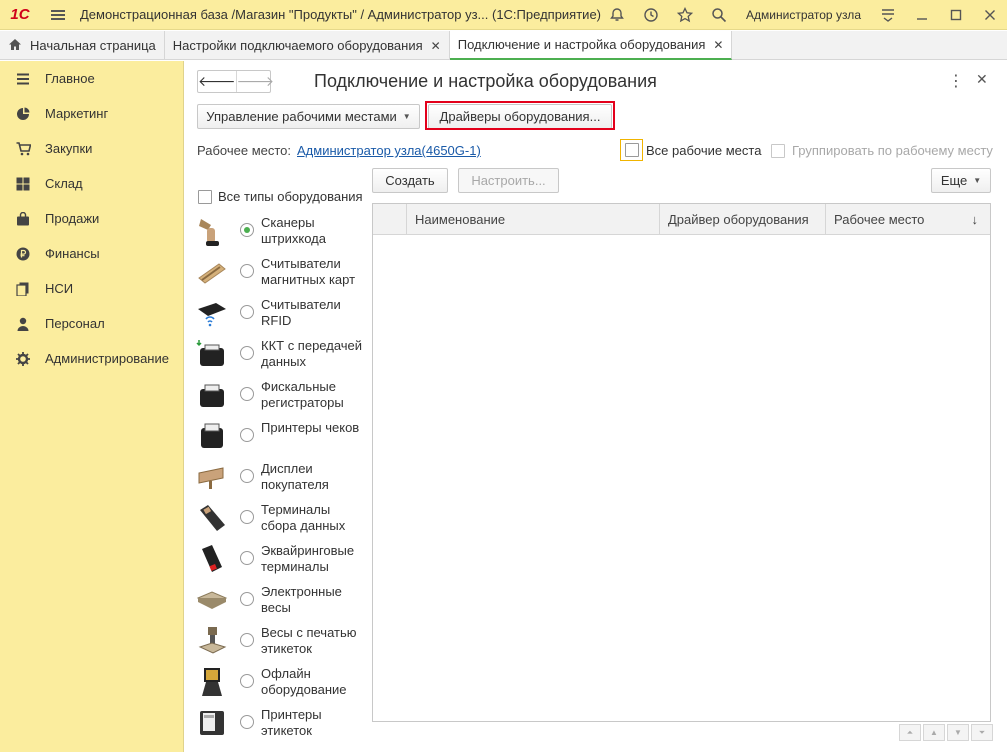 The width and height of the screenshot is (1007, 752). I want to click on column-header-label: Драйвер оборудования, so click(738, 219).